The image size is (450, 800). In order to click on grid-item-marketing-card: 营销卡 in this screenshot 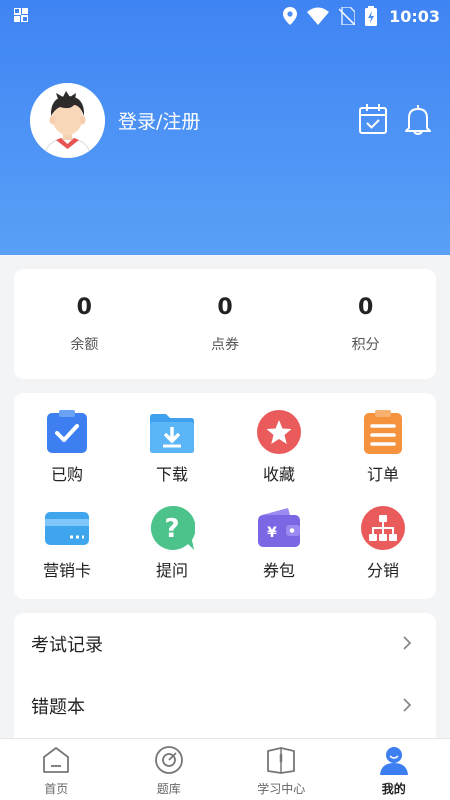, I will do `click(67, 543)`.